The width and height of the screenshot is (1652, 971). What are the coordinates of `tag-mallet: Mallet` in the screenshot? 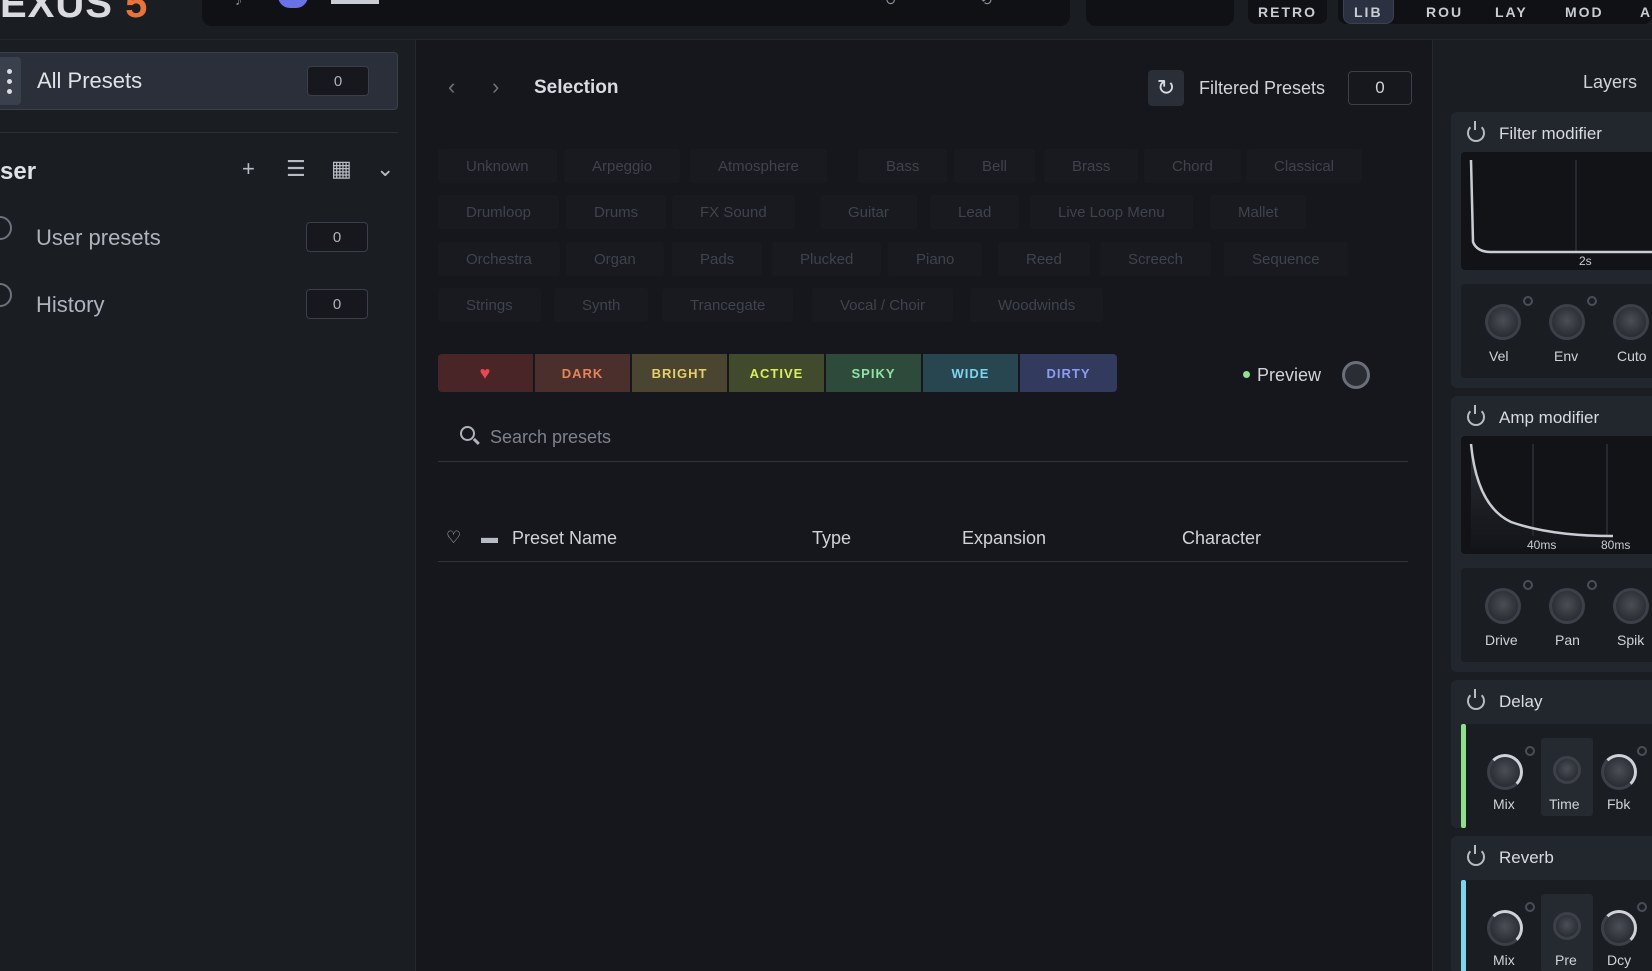 It's located at (1258, 212).